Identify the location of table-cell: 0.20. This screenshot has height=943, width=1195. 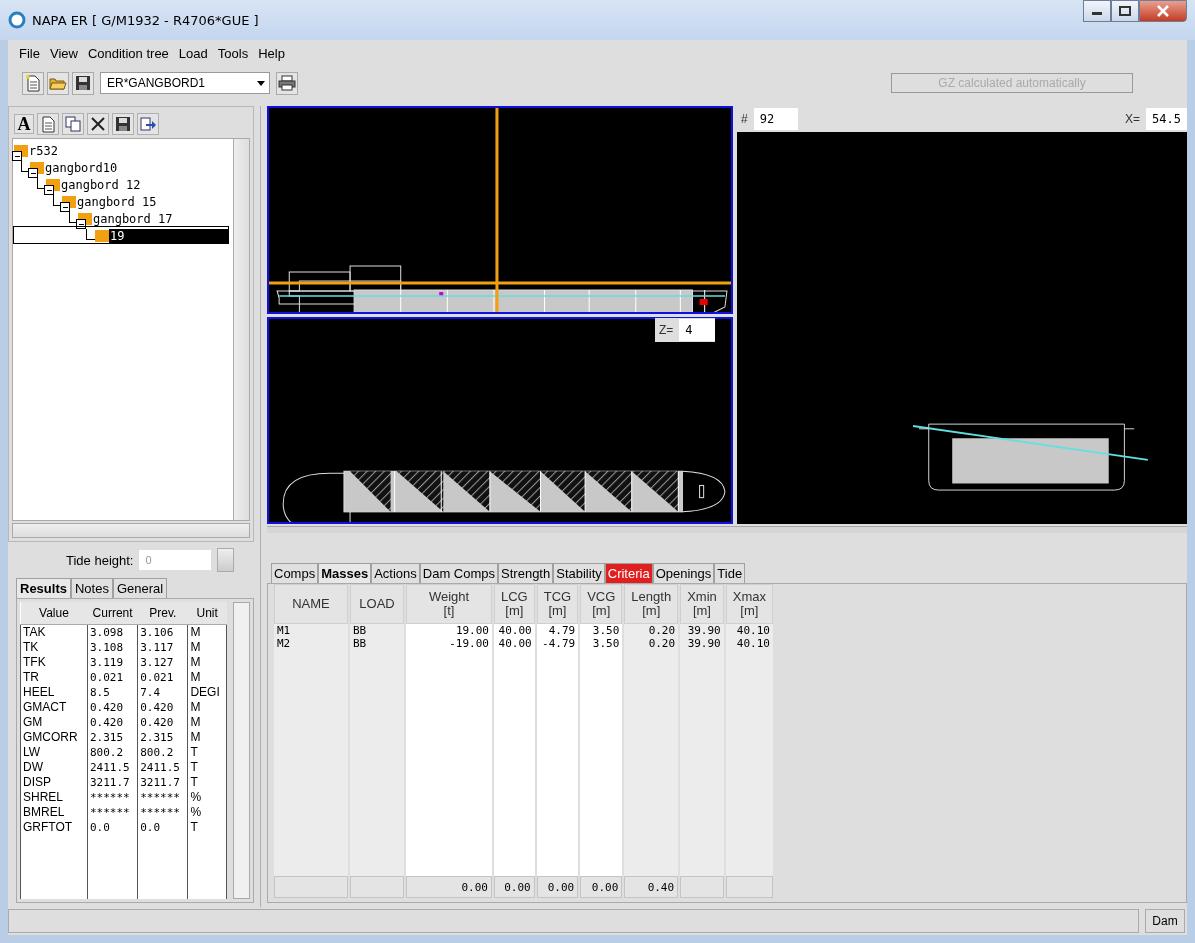
(651, 643).